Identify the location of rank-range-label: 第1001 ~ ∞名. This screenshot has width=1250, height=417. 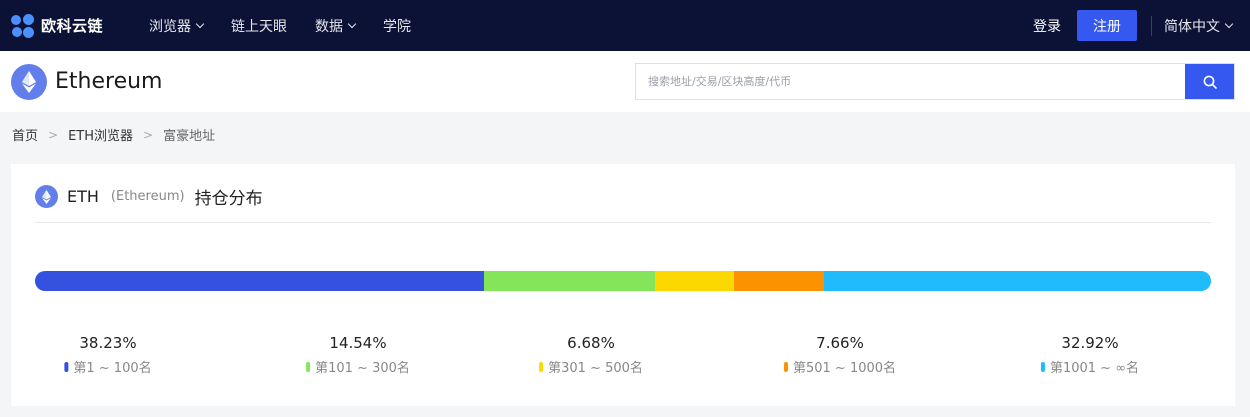
(1090, 366).